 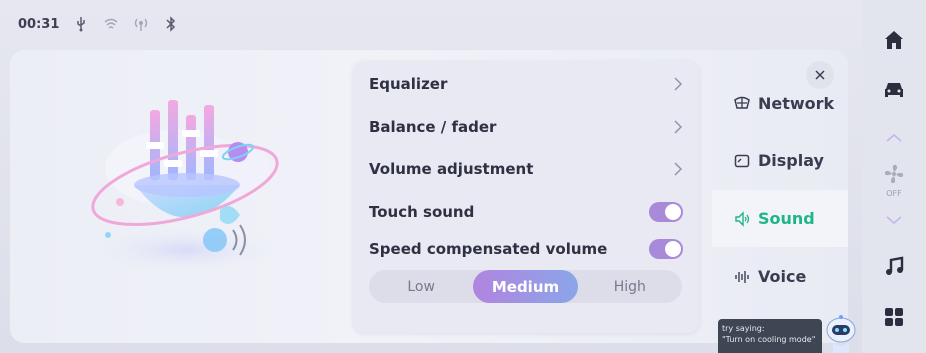 I want to click on category-network-label: Network, so click(x=796, y=103).